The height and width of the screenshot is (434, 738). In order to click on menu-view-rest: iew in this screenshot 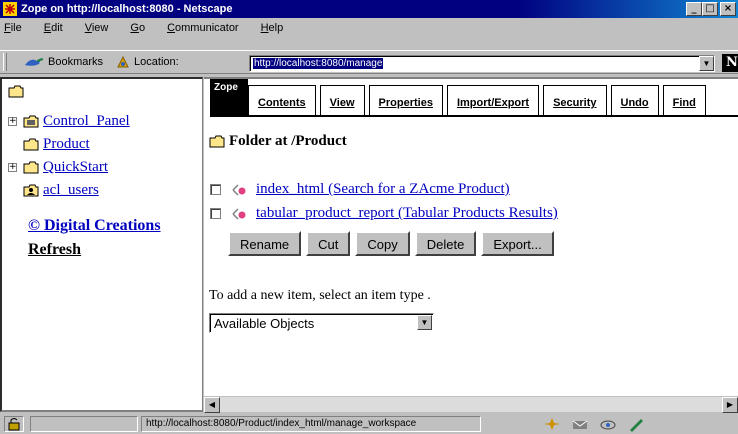, I will do `click(100, 28)`.